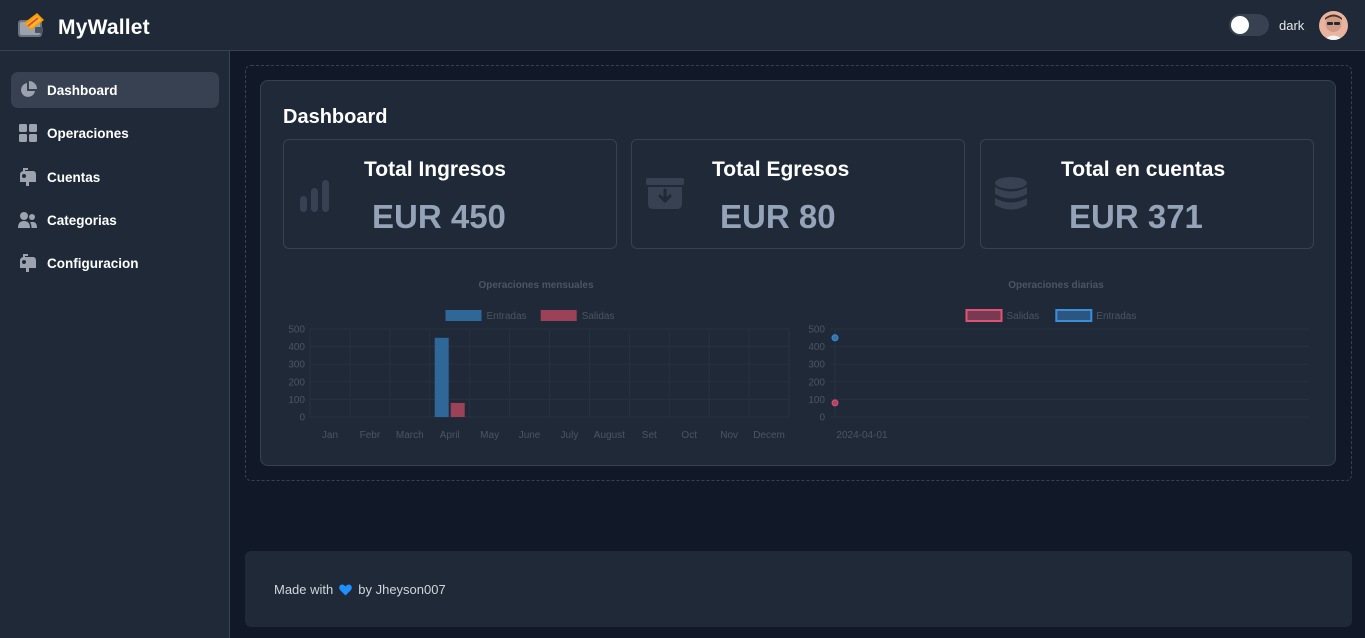 The image size is (1365, 638). I want to click on x-tick-label: Set, so click(649, 435).